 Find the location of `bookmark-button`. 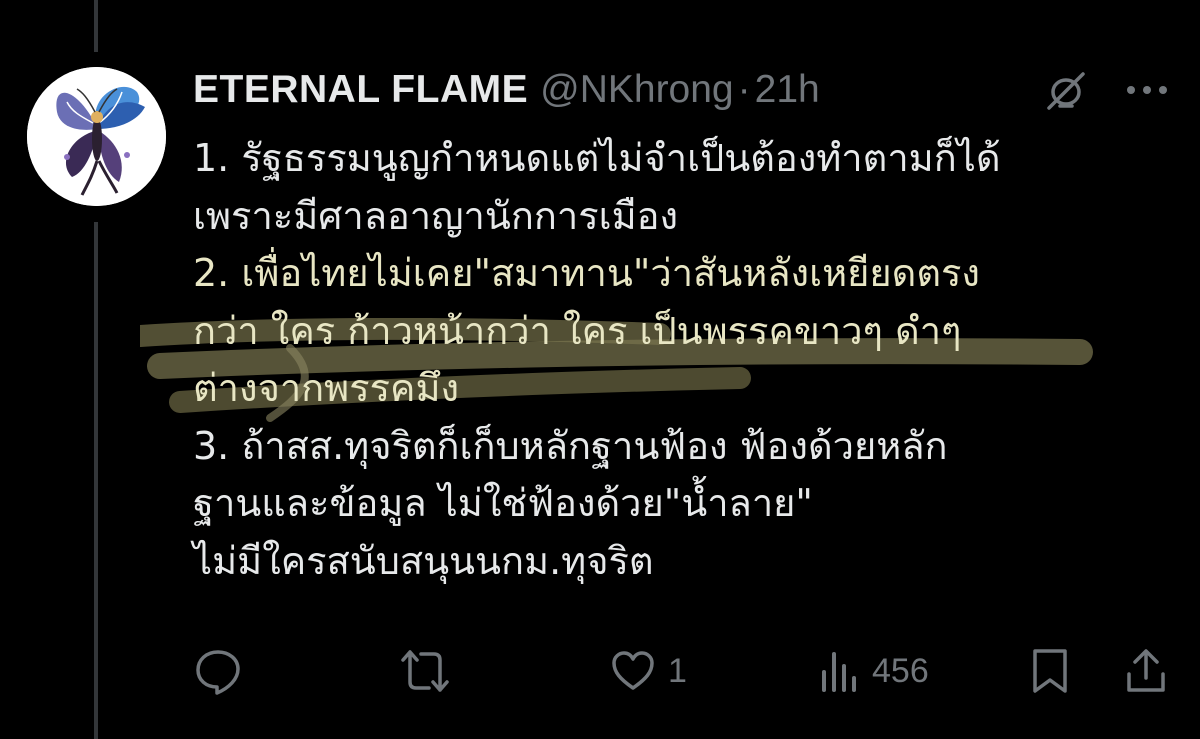

bookmark-button is located at coordinates (1050, 671).